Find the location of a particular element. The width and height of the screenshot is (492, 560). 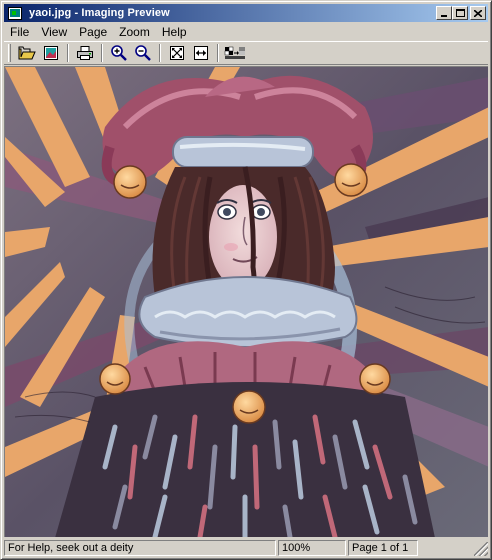

scale-to-gray-icon is located at coordinates (234, 52).